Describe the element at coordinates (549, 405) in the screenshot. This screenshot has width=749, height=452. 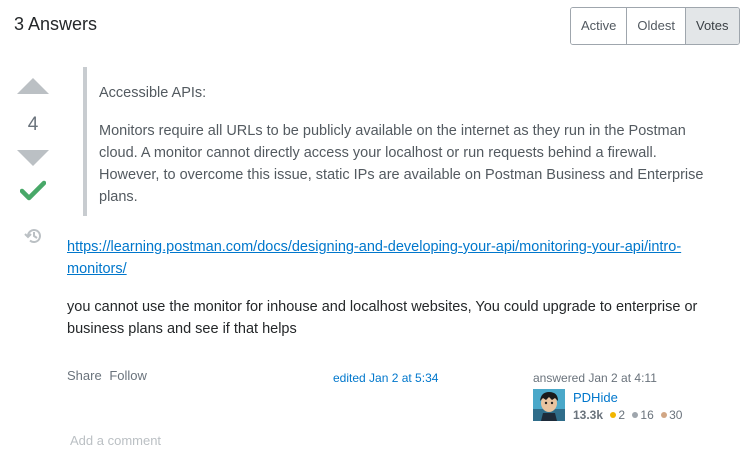
I see `user-avatar` at that location.